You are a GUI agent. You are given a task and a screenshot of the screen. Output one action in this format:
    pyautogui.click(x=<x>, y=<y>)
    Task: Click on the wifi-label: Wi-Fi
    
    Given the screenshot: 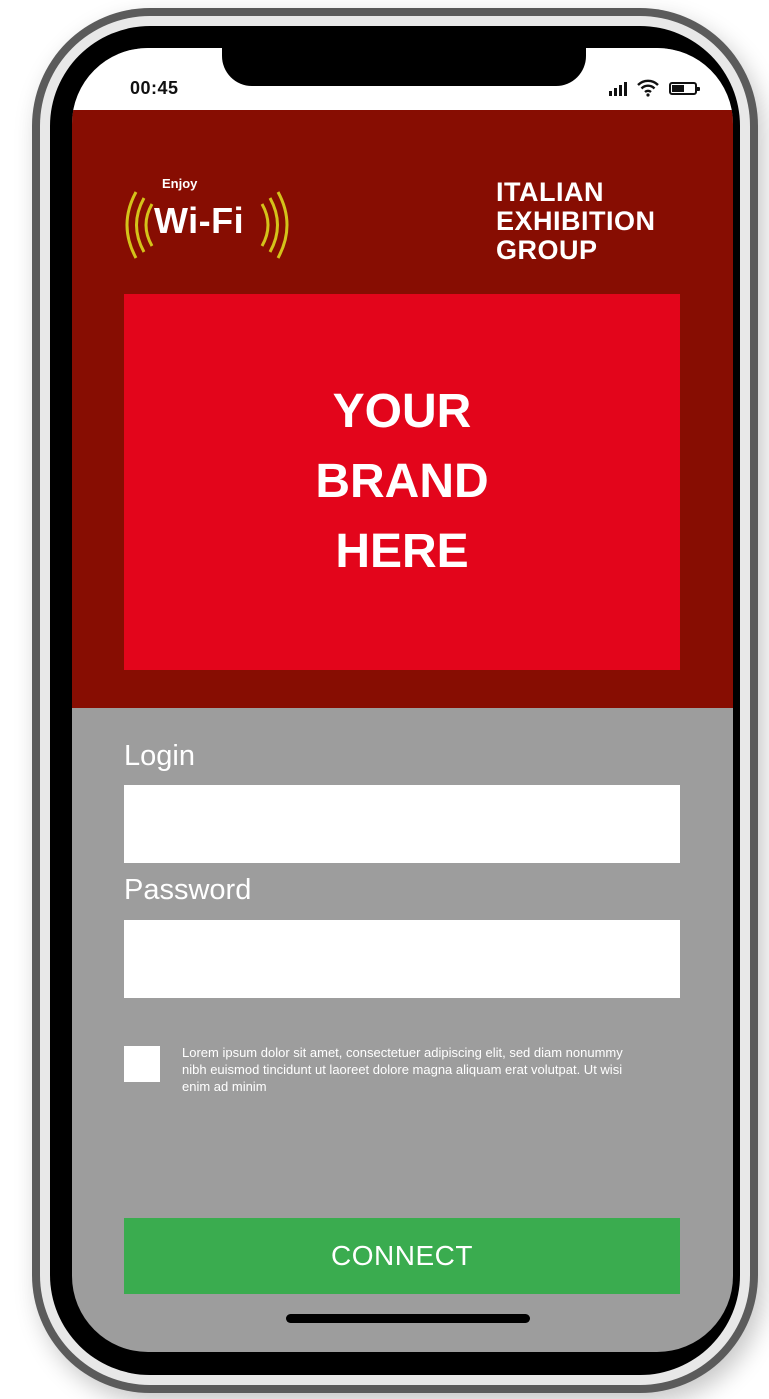 What is the action you would take?
    pyautogui.click(x=199, y=220)
    